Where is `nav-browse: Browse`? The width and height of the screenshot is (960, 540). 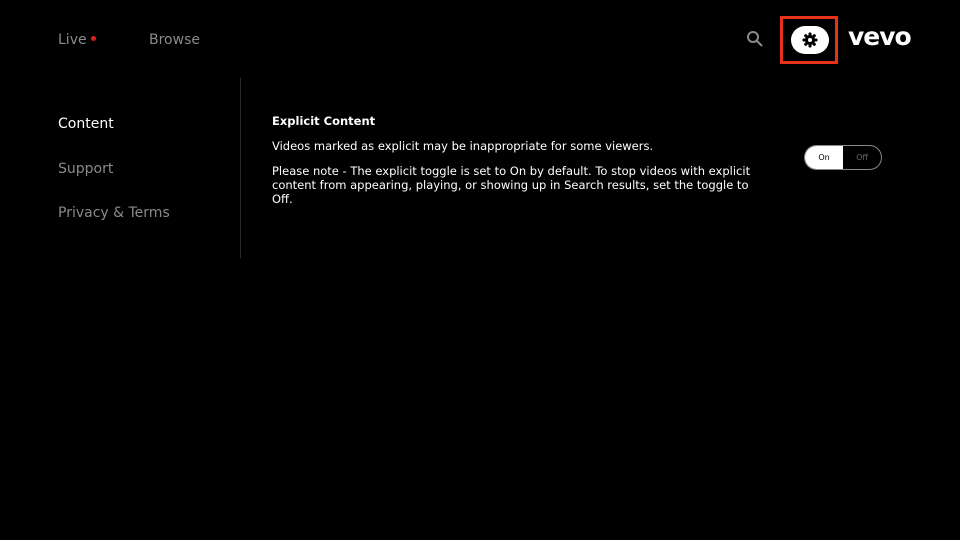 nav-browse: Browse is located at coordinates (174, 40).